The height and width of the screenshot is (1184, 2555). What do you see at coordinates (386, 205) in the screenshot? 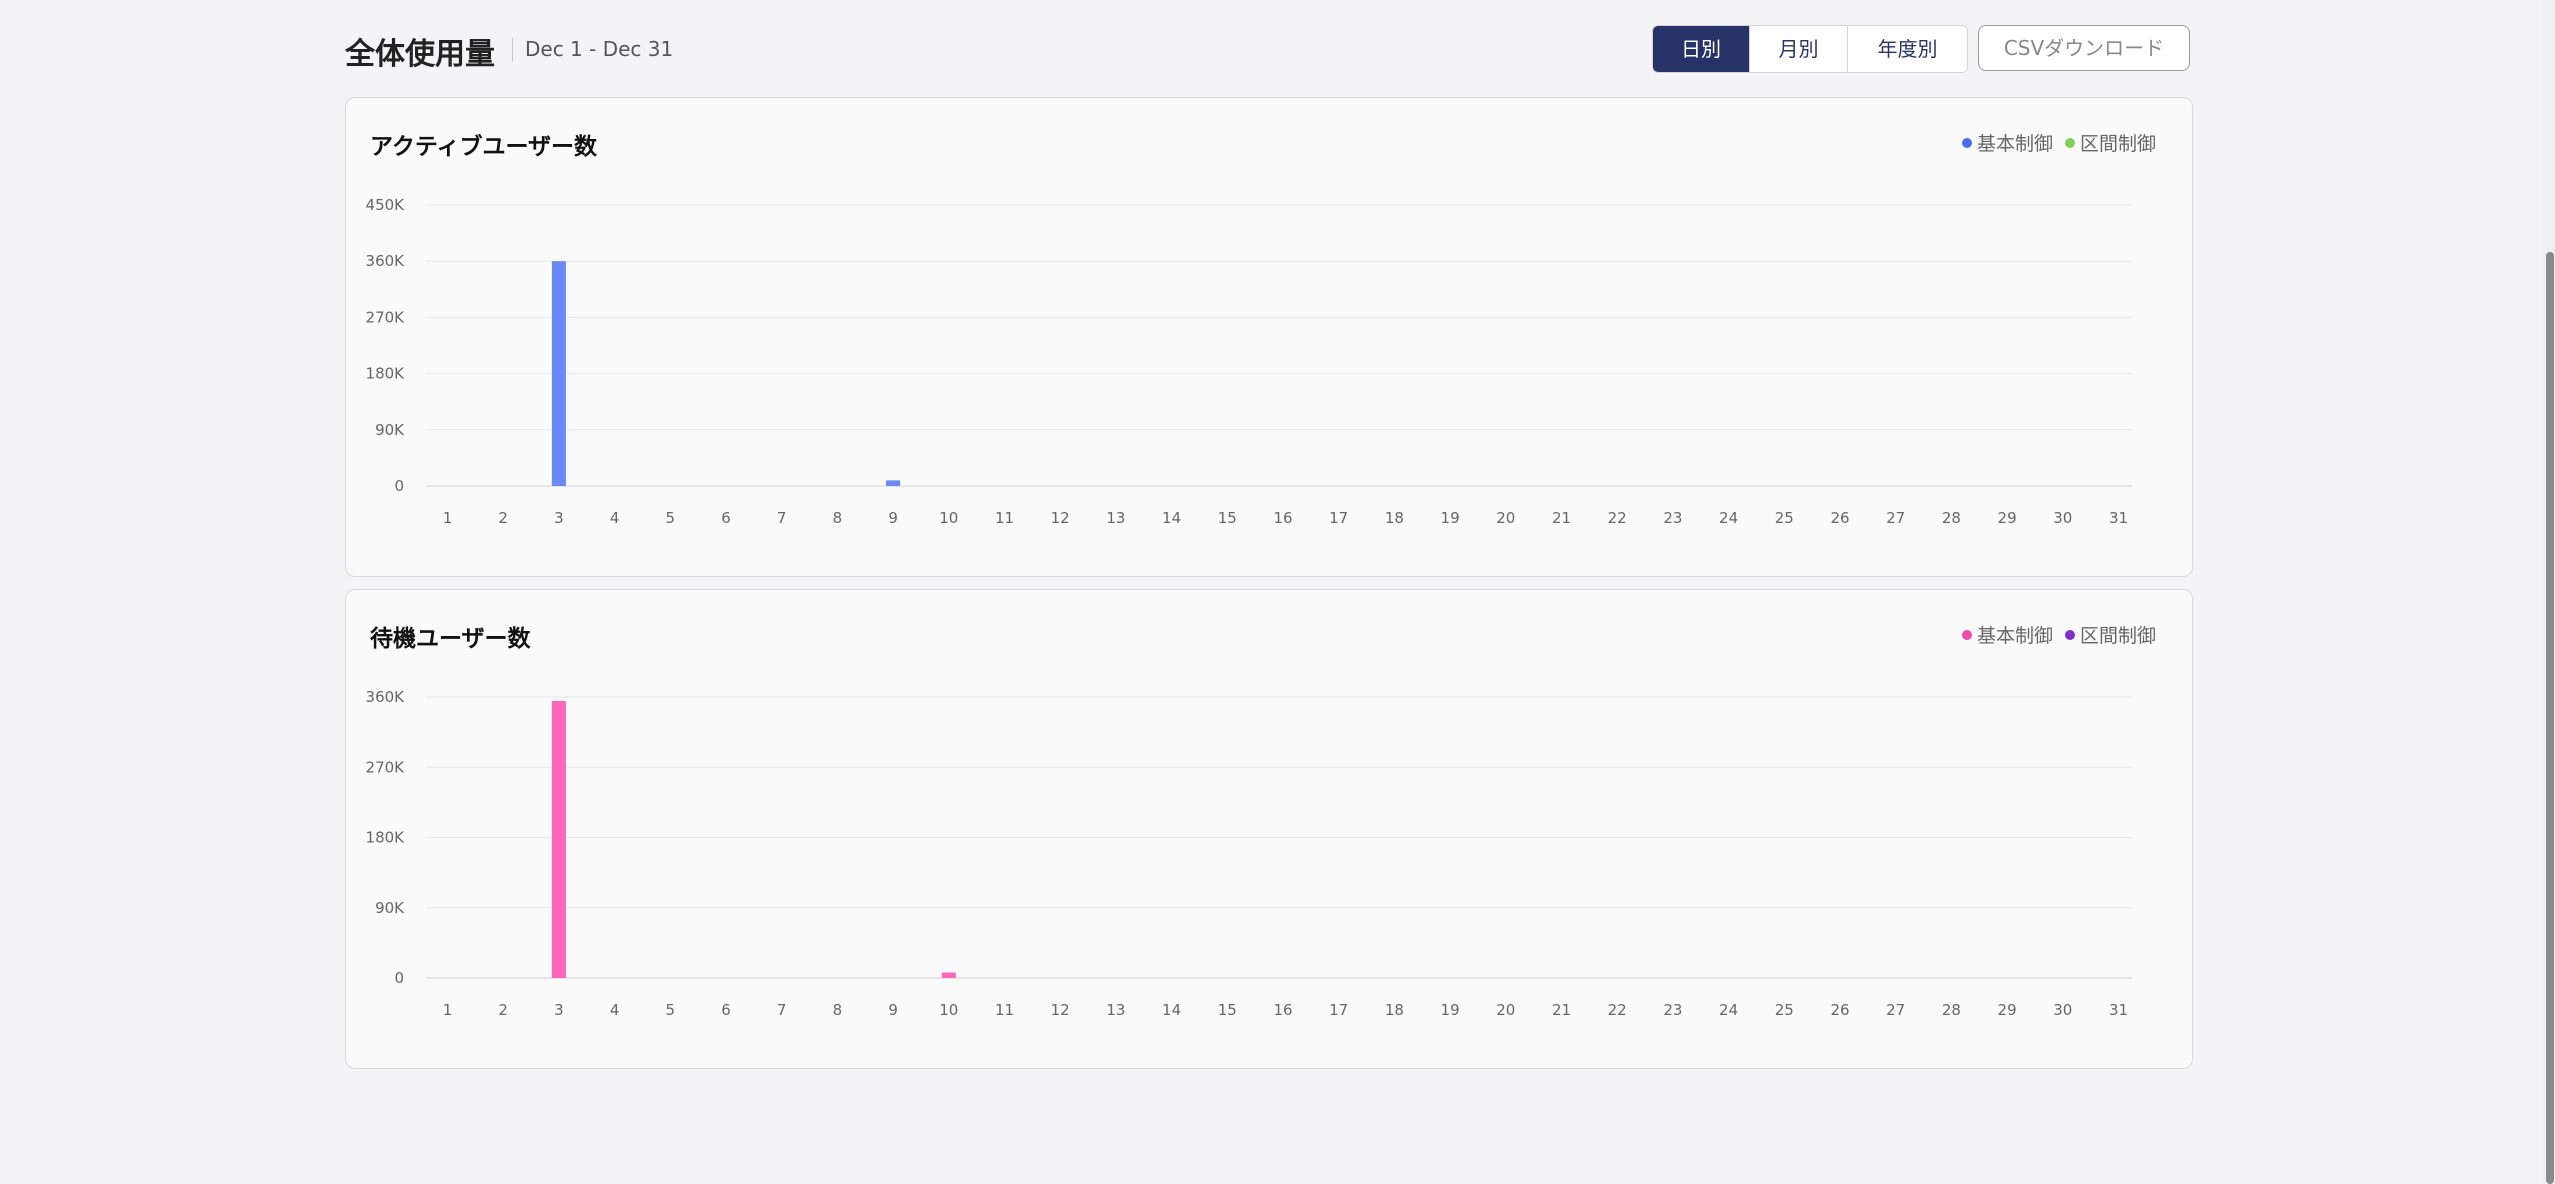
I see `y-tick-label: 450K` at bounding box center [386, 205].